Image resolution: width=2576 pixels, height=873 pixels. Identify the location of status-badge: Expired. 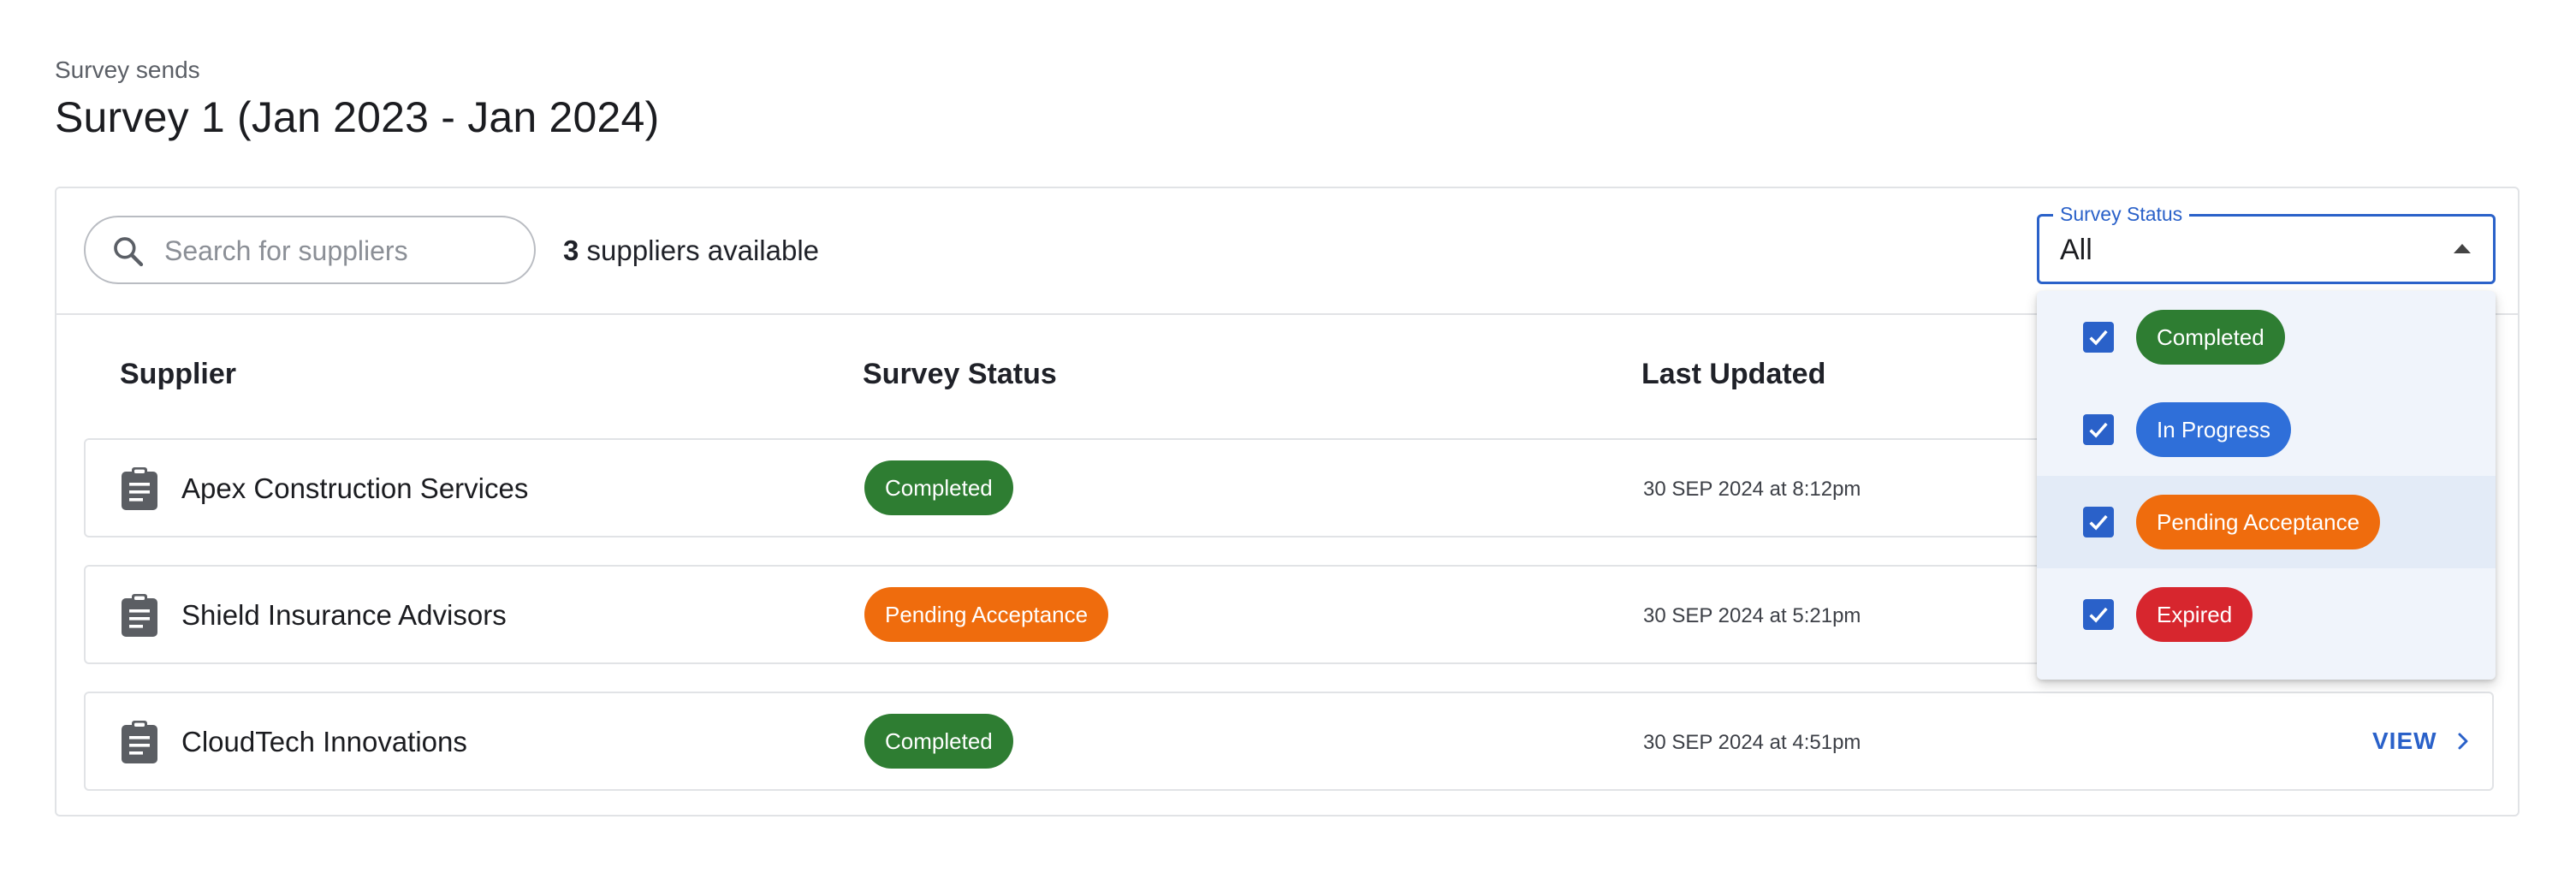
(2194, 614).